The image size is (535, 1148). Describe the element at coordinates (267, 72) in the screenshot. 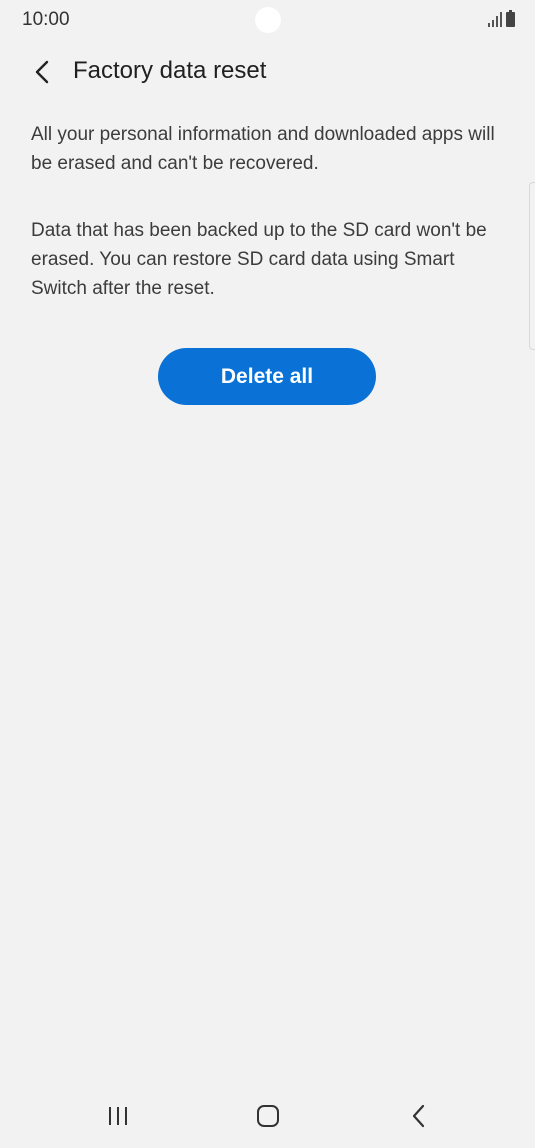

I see `app-bar: Factory data reset` at that location.